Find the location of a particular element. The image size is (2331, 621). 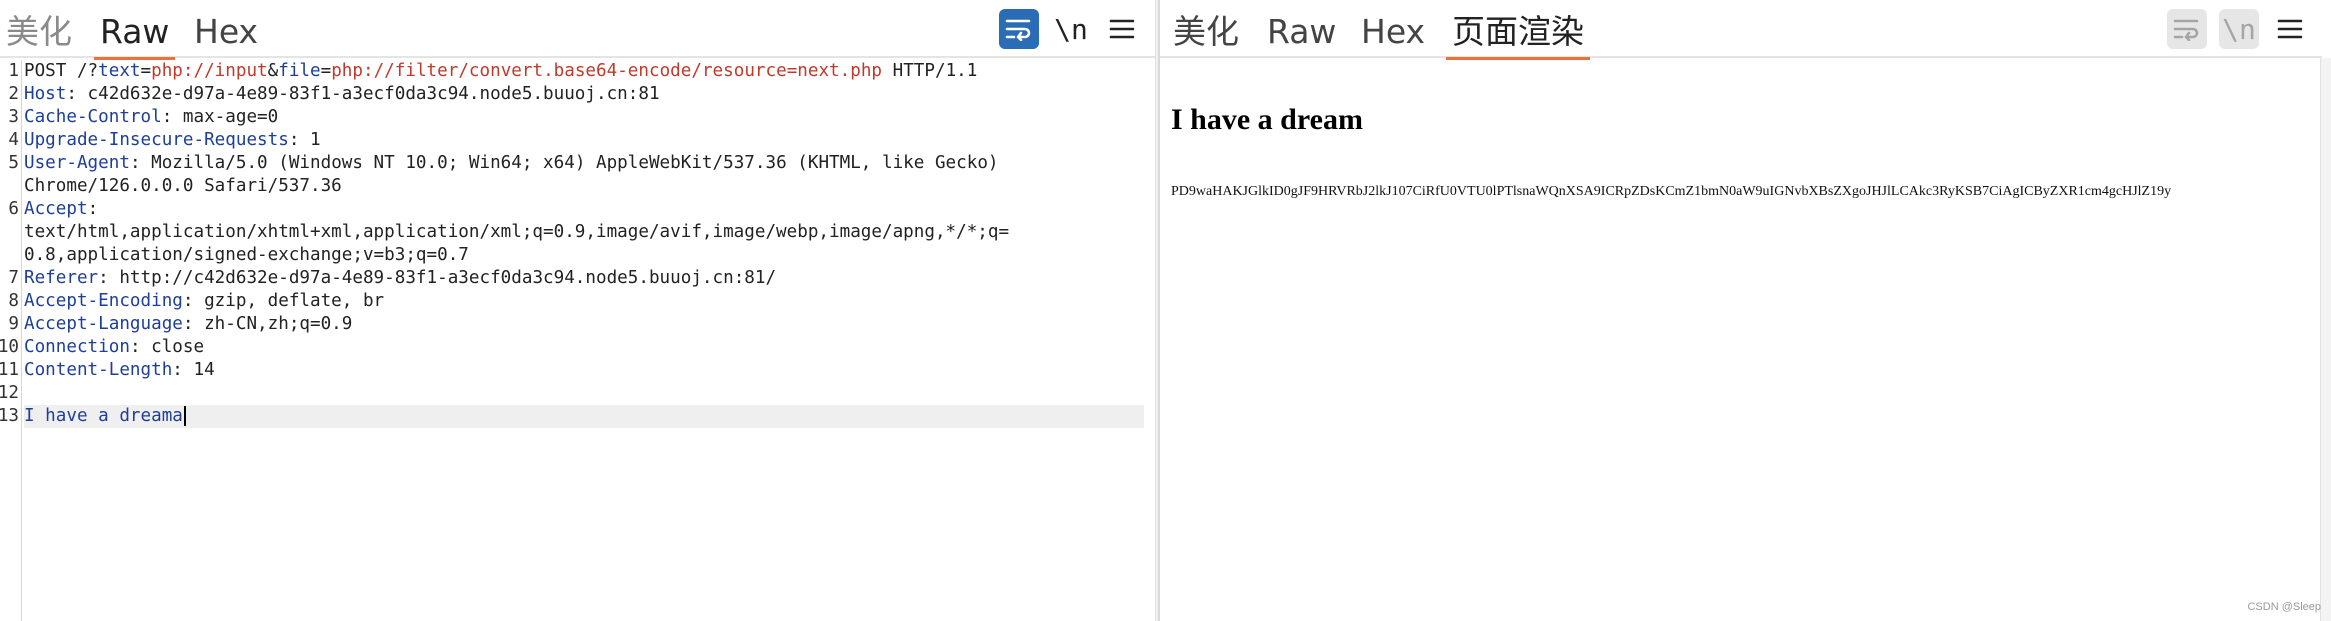

header-line: Accept-Encoding: gzip, deflate, br is located at coordinates (584, 301).